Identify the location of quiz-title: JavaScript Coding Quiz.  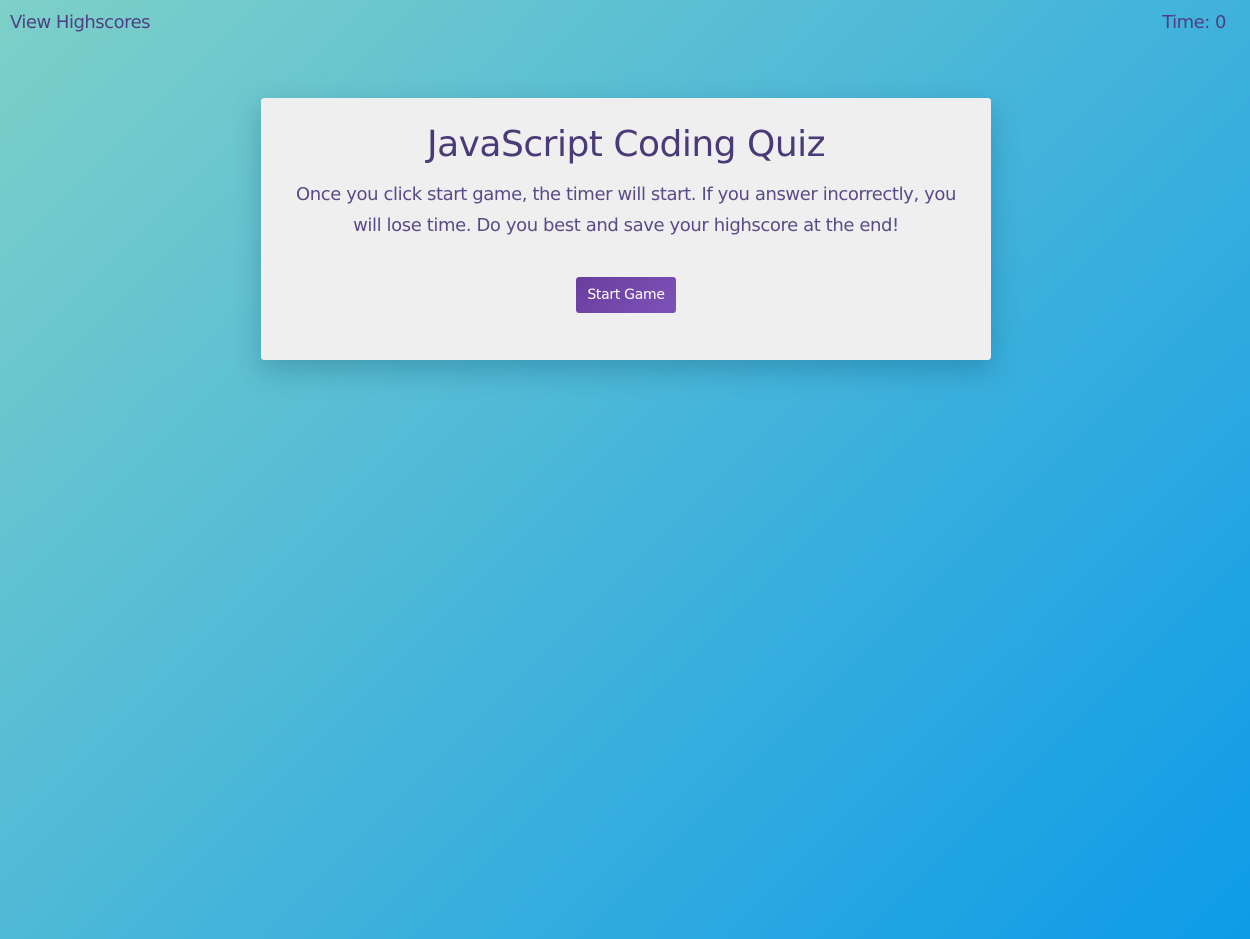
(626, 144).